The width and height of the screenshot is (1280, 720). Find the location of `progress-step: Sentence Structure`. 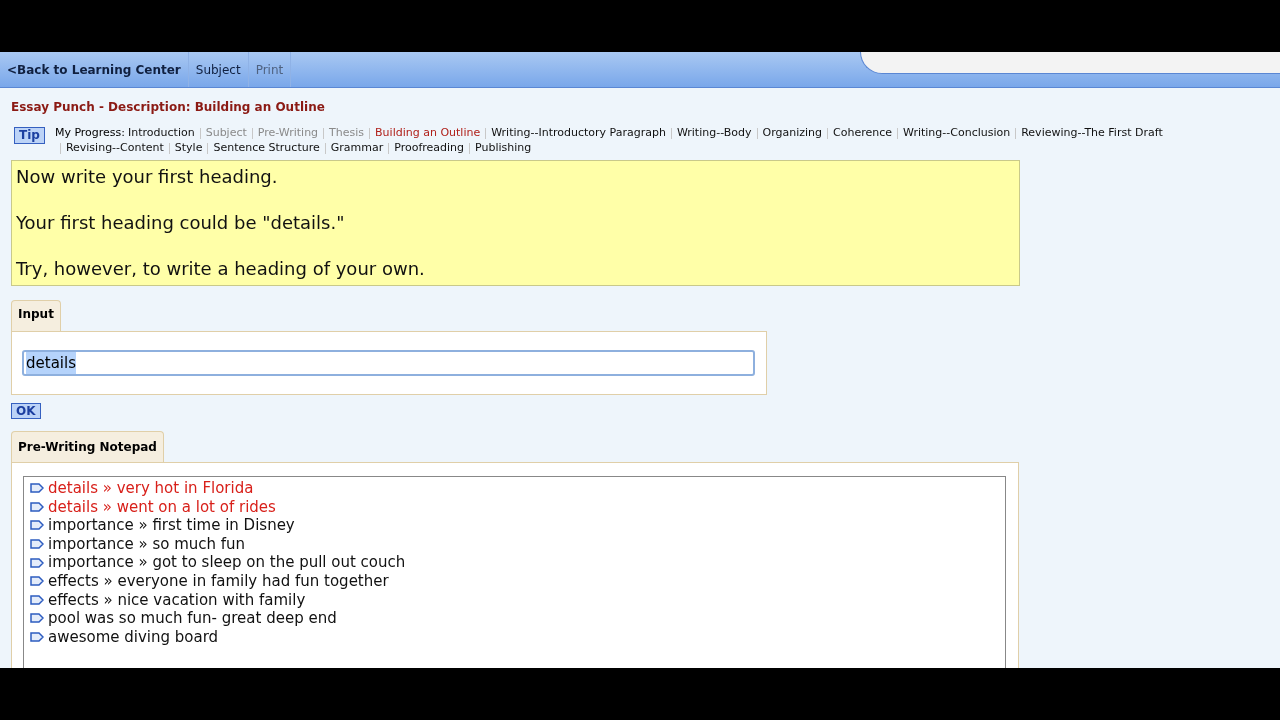

progress-step: Sentence Structure is located at coordinates (266, 148).